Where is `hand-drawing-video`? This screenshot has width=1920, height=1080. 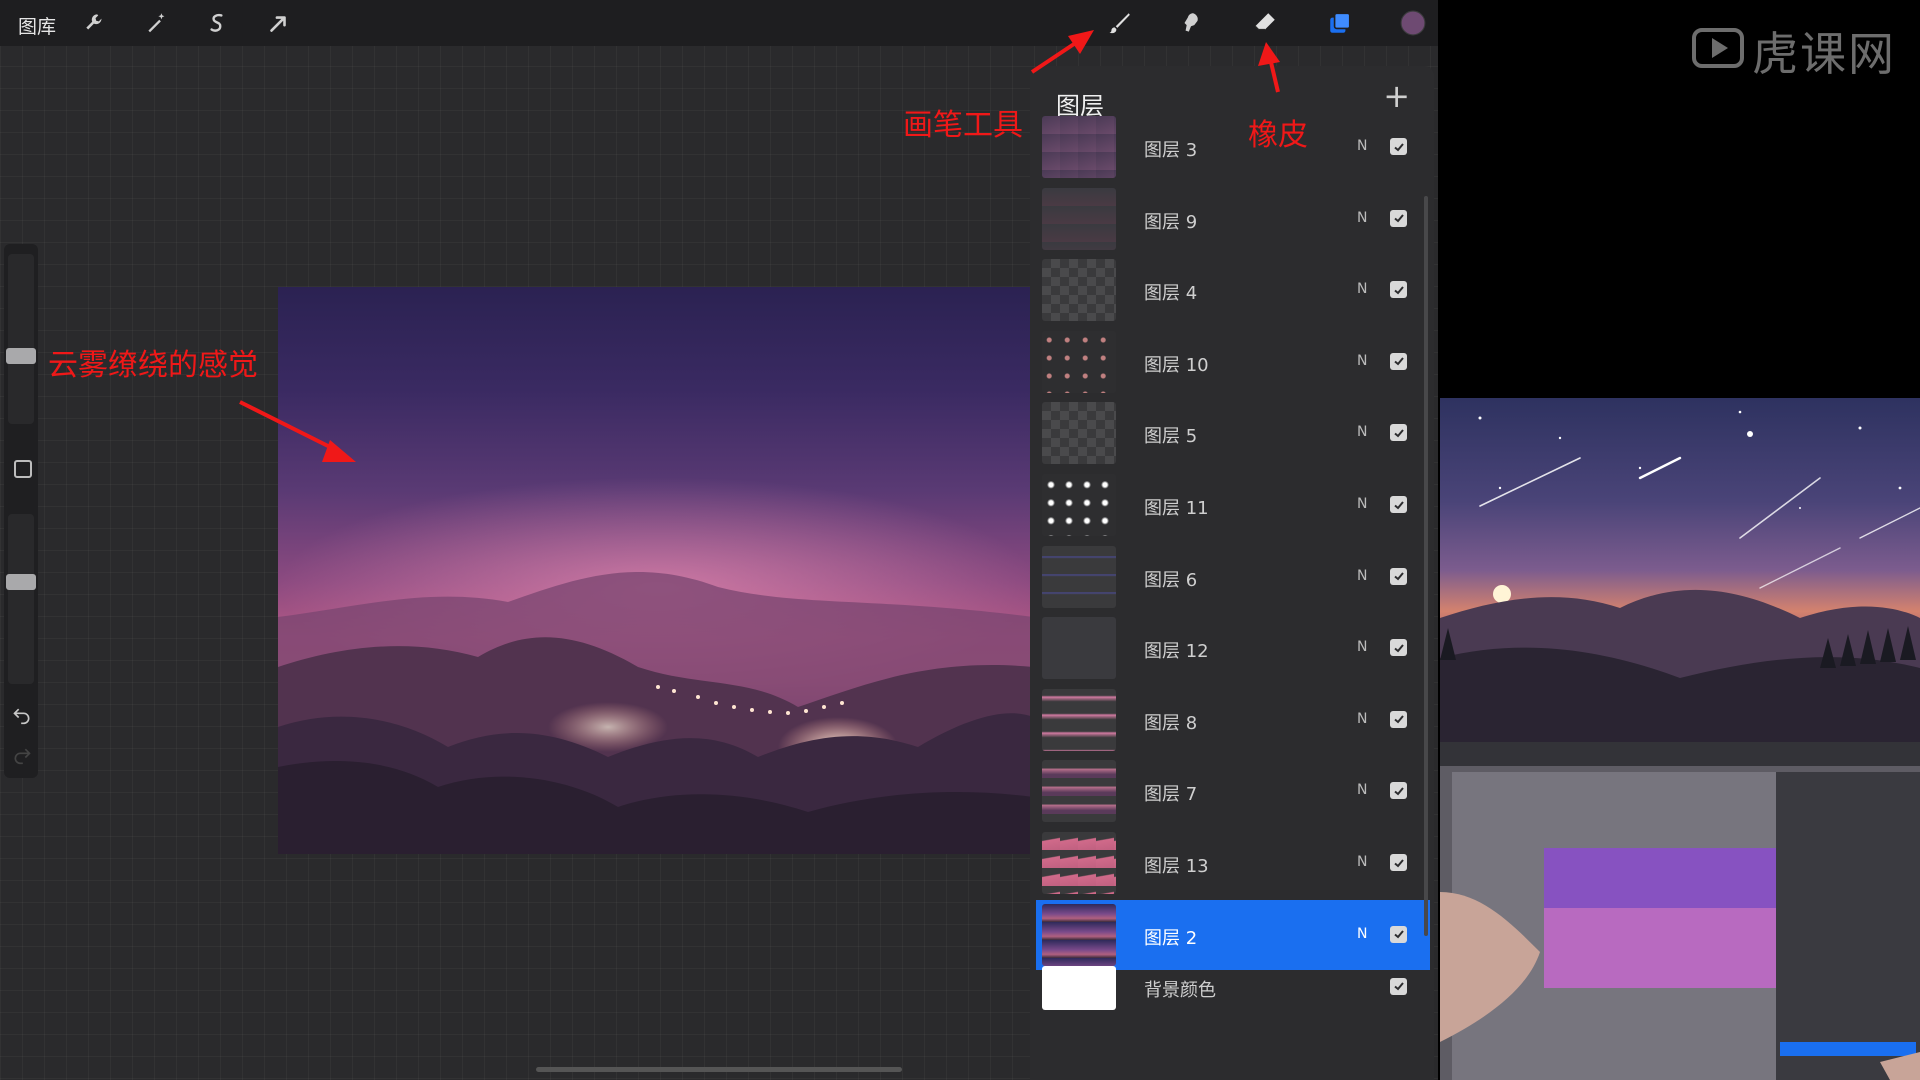 hand-drawing-video is located at coordinates (1680, 911).